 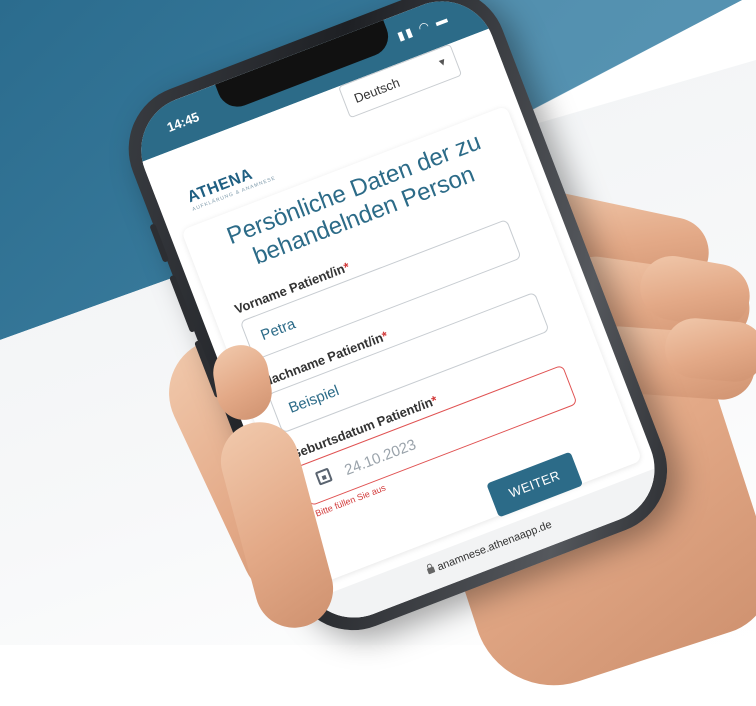 I want to click on status-time: 14:45, so click(x=183, y=122).